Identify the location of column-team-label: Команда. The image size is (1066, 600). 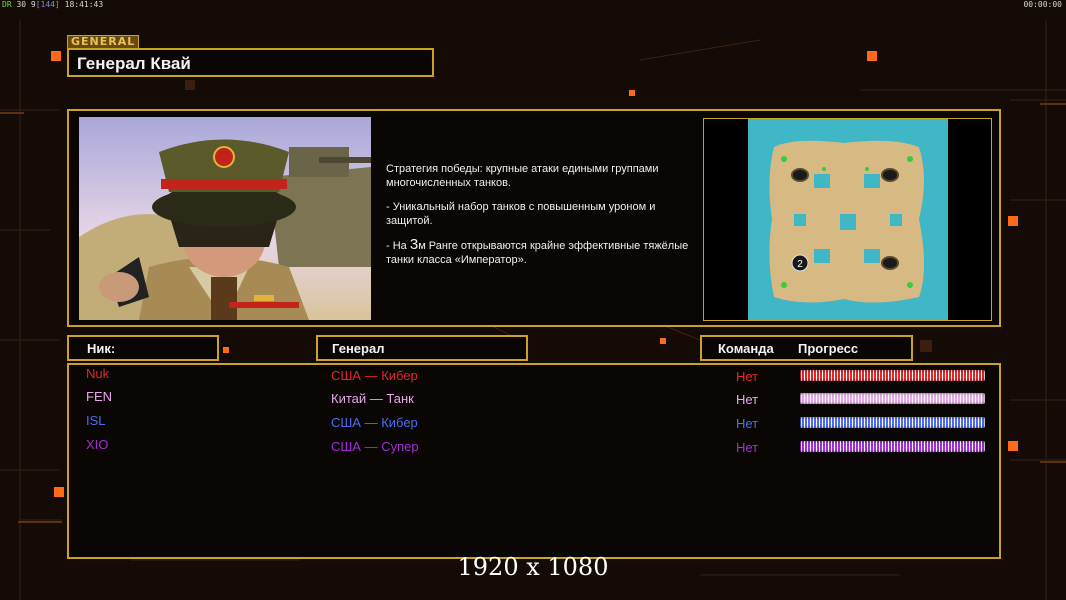
(746, 348).